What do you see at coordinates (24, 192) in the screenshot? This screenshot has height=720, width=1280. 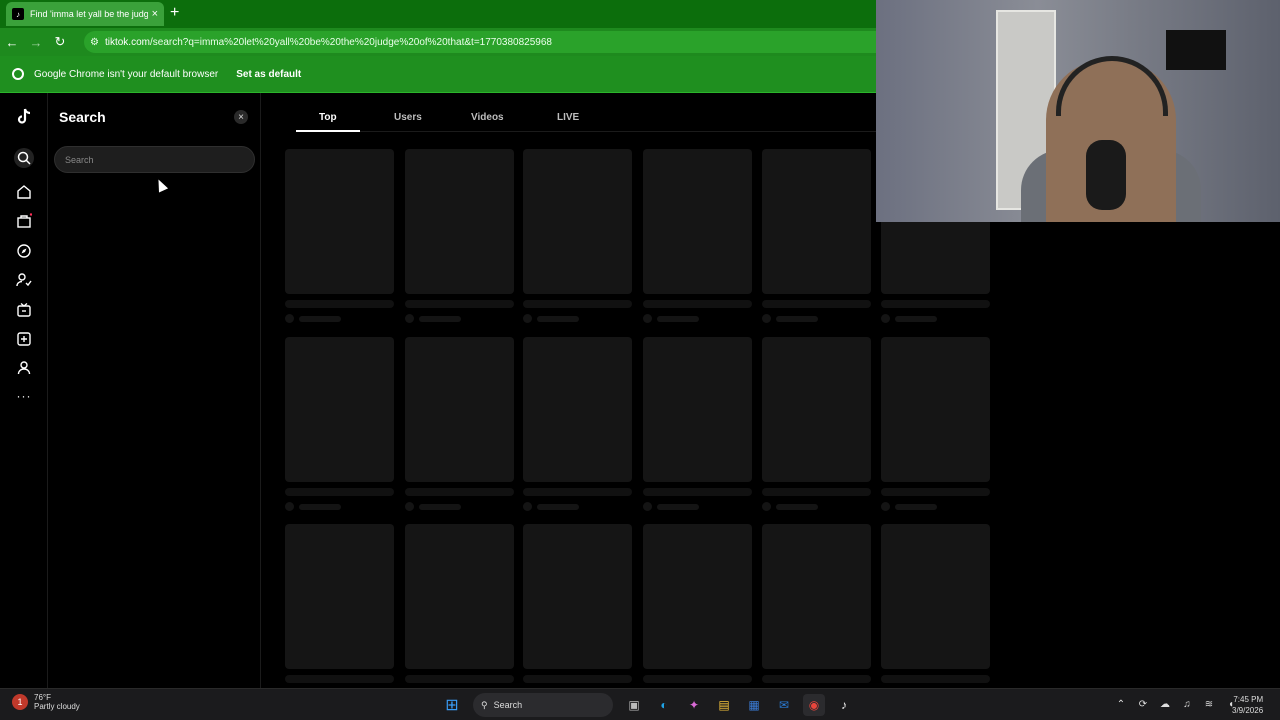 I see `home-icon` at bounding box center [24, 192].